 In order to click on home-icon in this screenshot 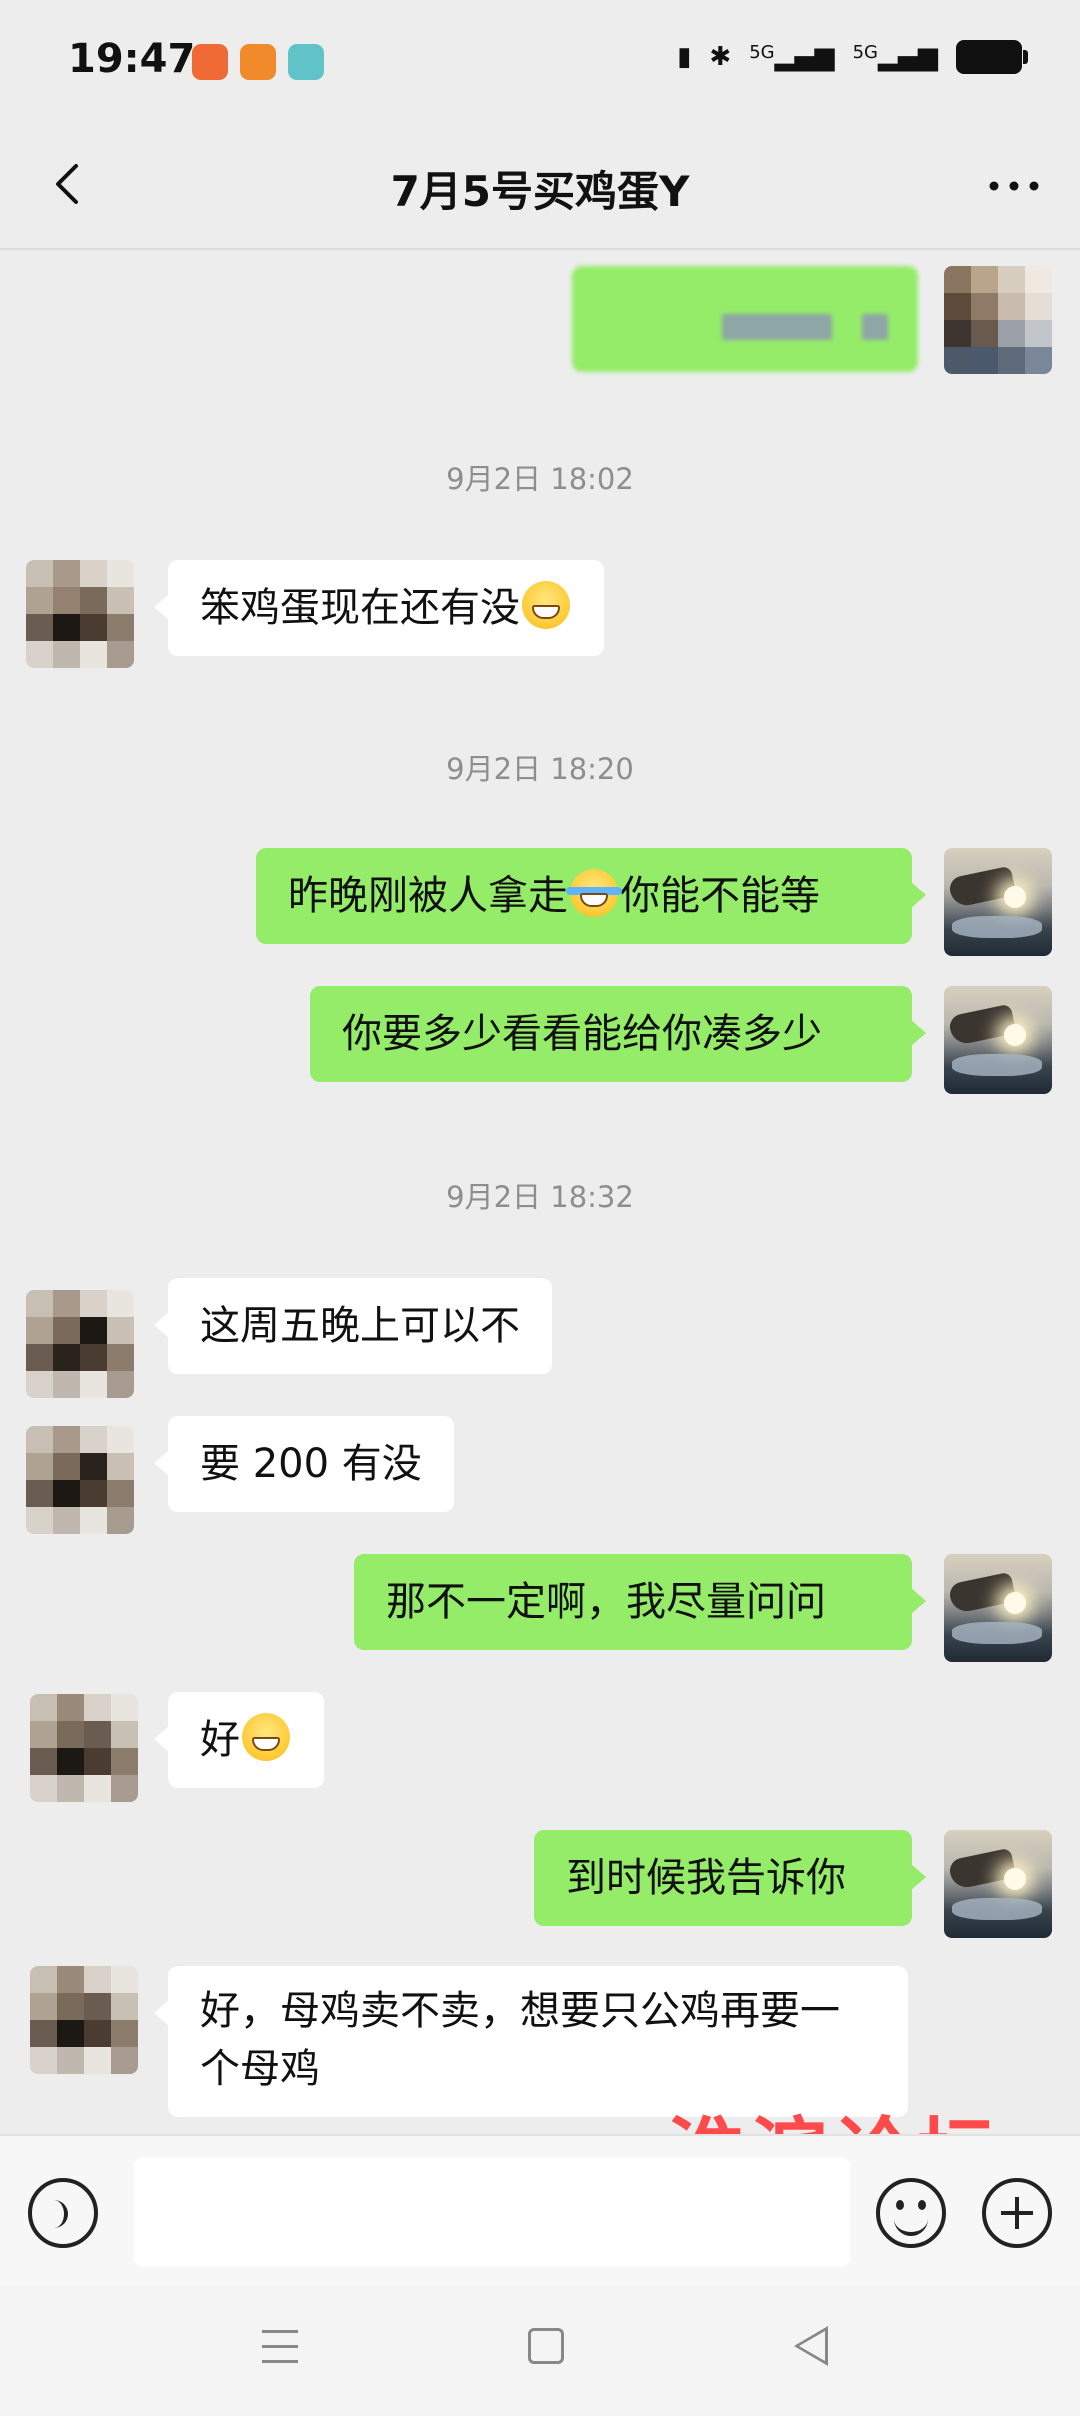, I will do `click(546, 2346)`.